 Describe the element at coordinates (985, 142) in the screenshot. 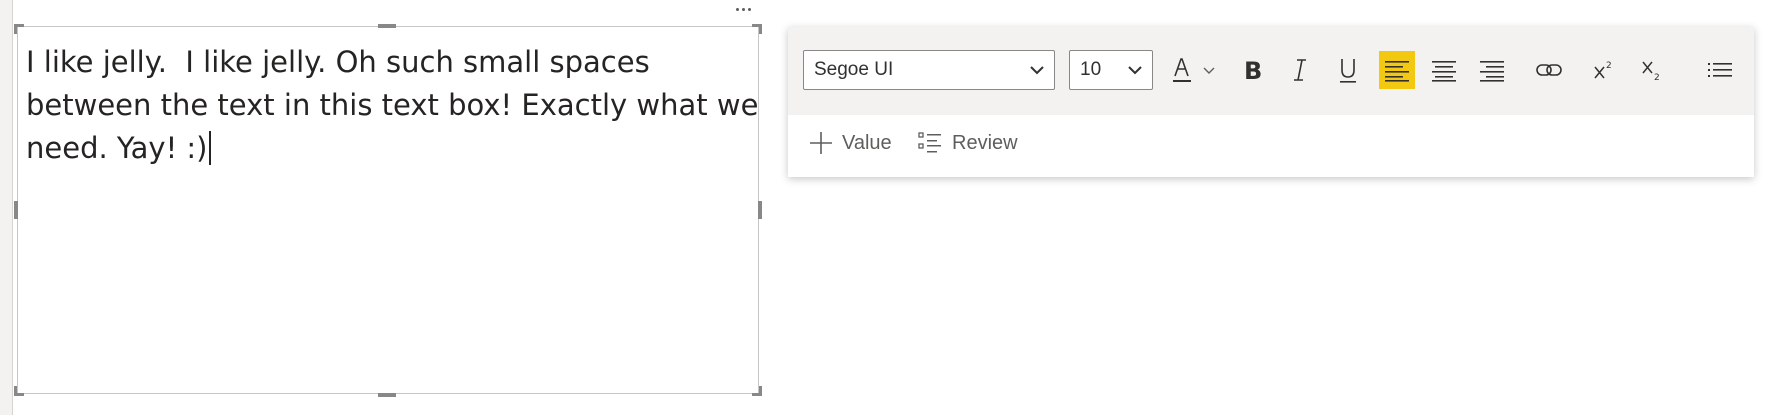

I see `review-label: Review` at that location.